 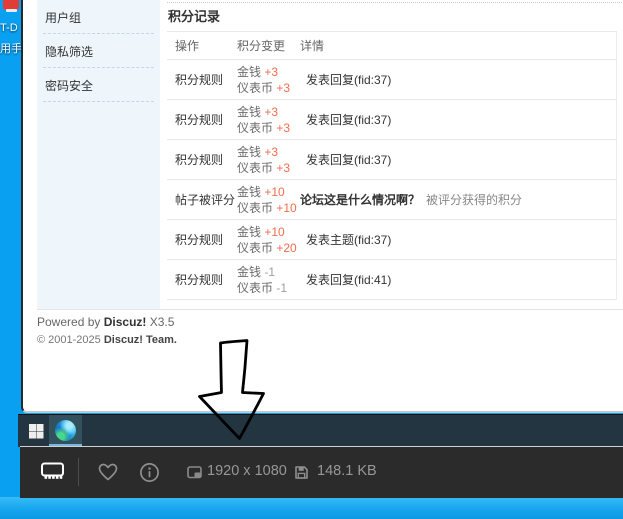 What do you see at coordinates (395, 2) in the screenshot?
I see `top-dotted-divider` at bounding box center [395, 2].